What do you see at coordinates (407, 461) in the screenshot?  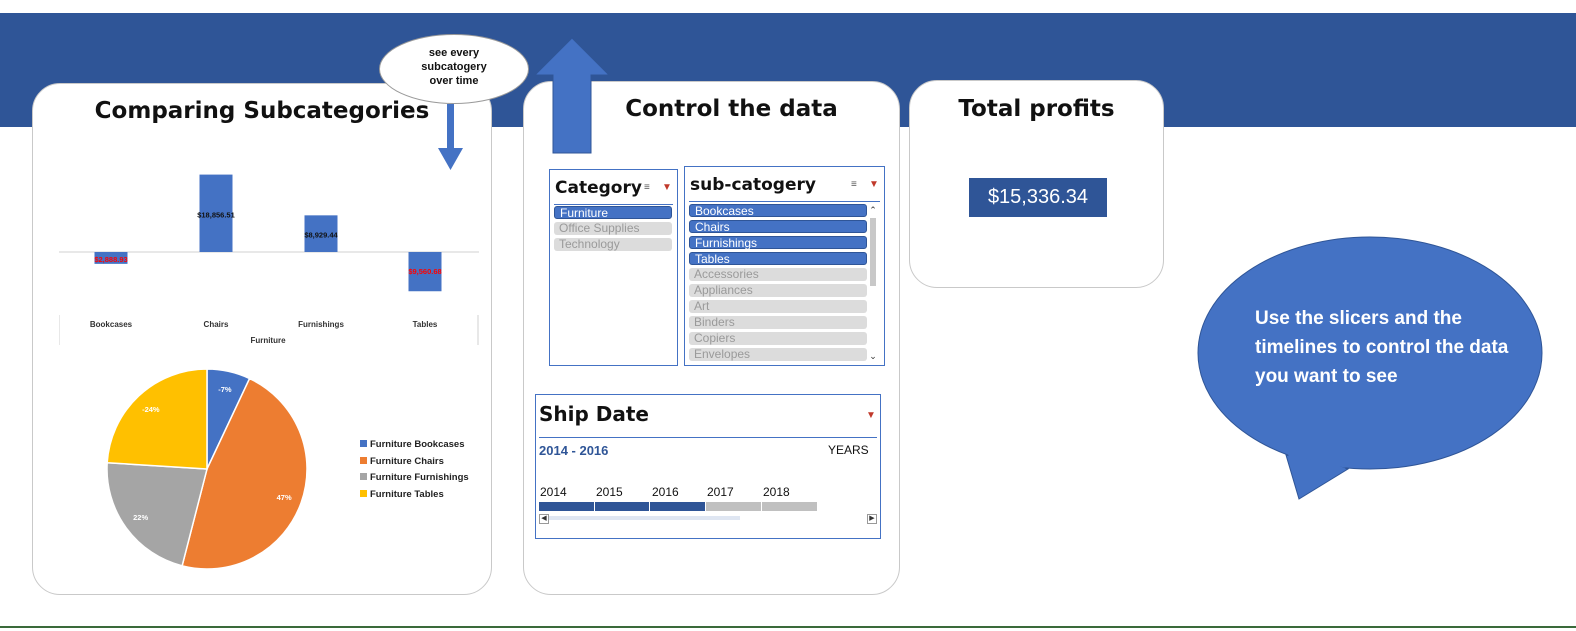 I see `legend-label: Furniture Chairs` at bounding box center [407, 461].